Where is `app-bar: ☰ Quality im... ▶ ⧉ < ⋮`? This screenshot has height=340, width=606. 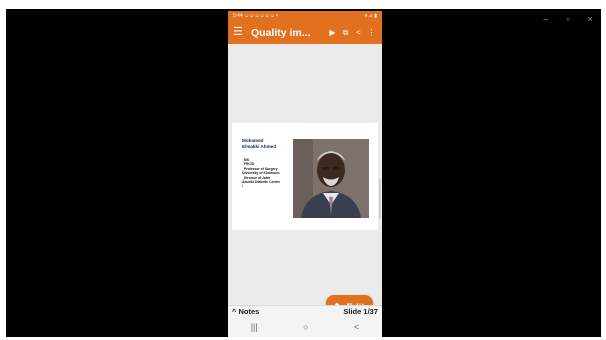
app-bar: ☰ Quality im... ▶ ⧉ < ⋮ is located at coordinates (305, 32).